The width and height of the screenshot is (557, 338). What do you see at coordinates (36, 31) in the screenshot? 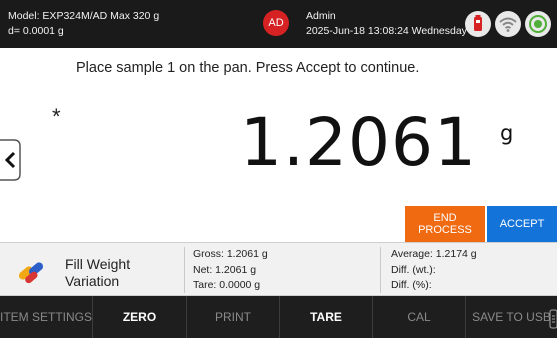
I see `readability-line: d= 0.0001 g` at bounding box center [36, 31].